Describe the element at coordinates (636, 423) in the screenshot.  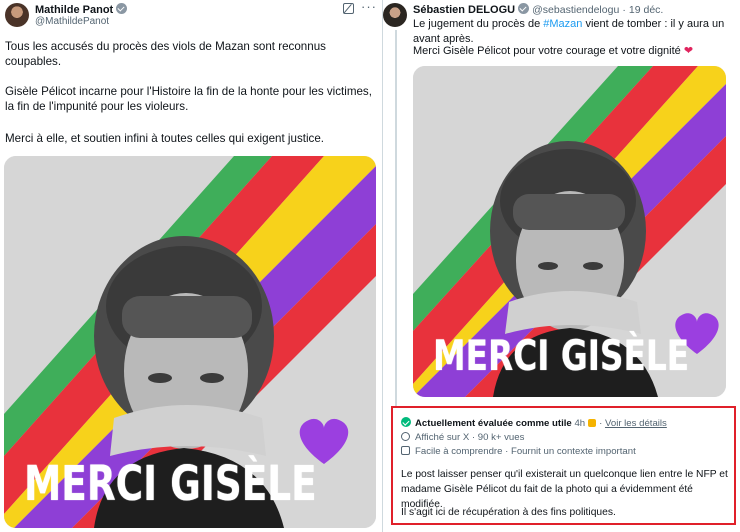
I see `see-details-link: Voir les détails` at that location.